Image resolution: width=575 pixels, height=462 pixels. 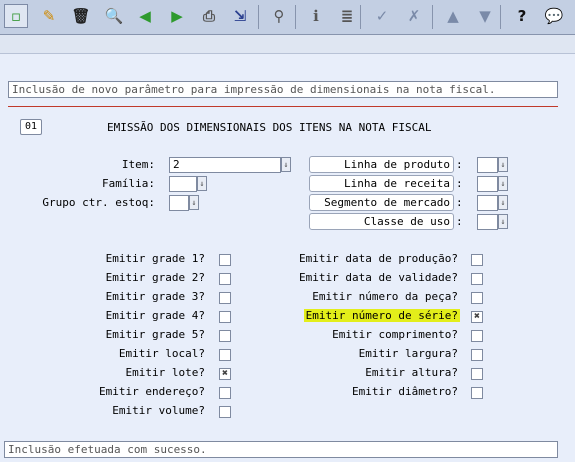 I want to click on checkbox-label: Emitir grade 1?, so click(x=155, y=258).